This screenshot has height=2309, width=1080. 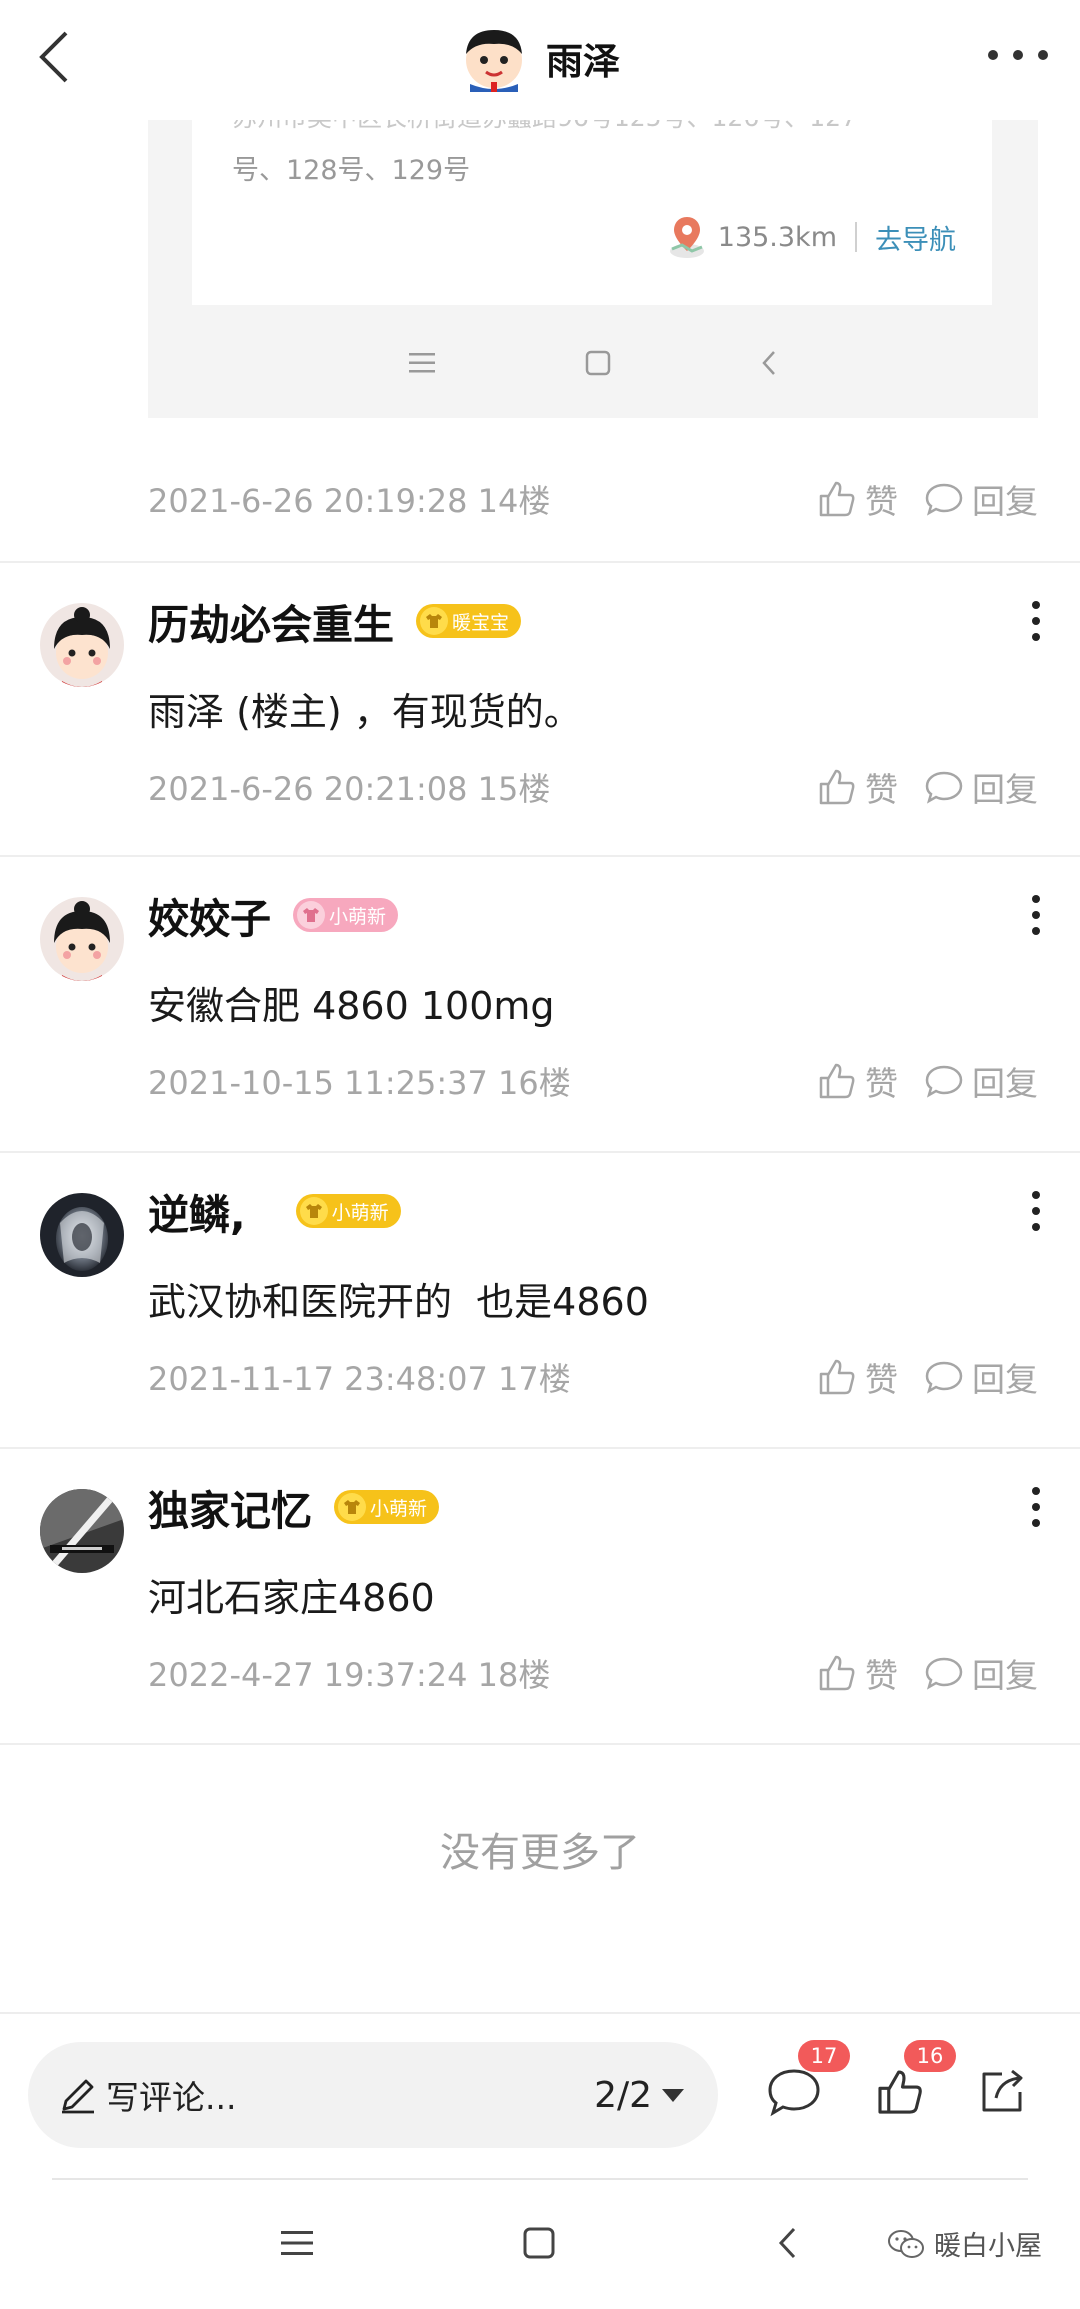 I want to click on title-text: 雨泽, so click(x=583, y=61).